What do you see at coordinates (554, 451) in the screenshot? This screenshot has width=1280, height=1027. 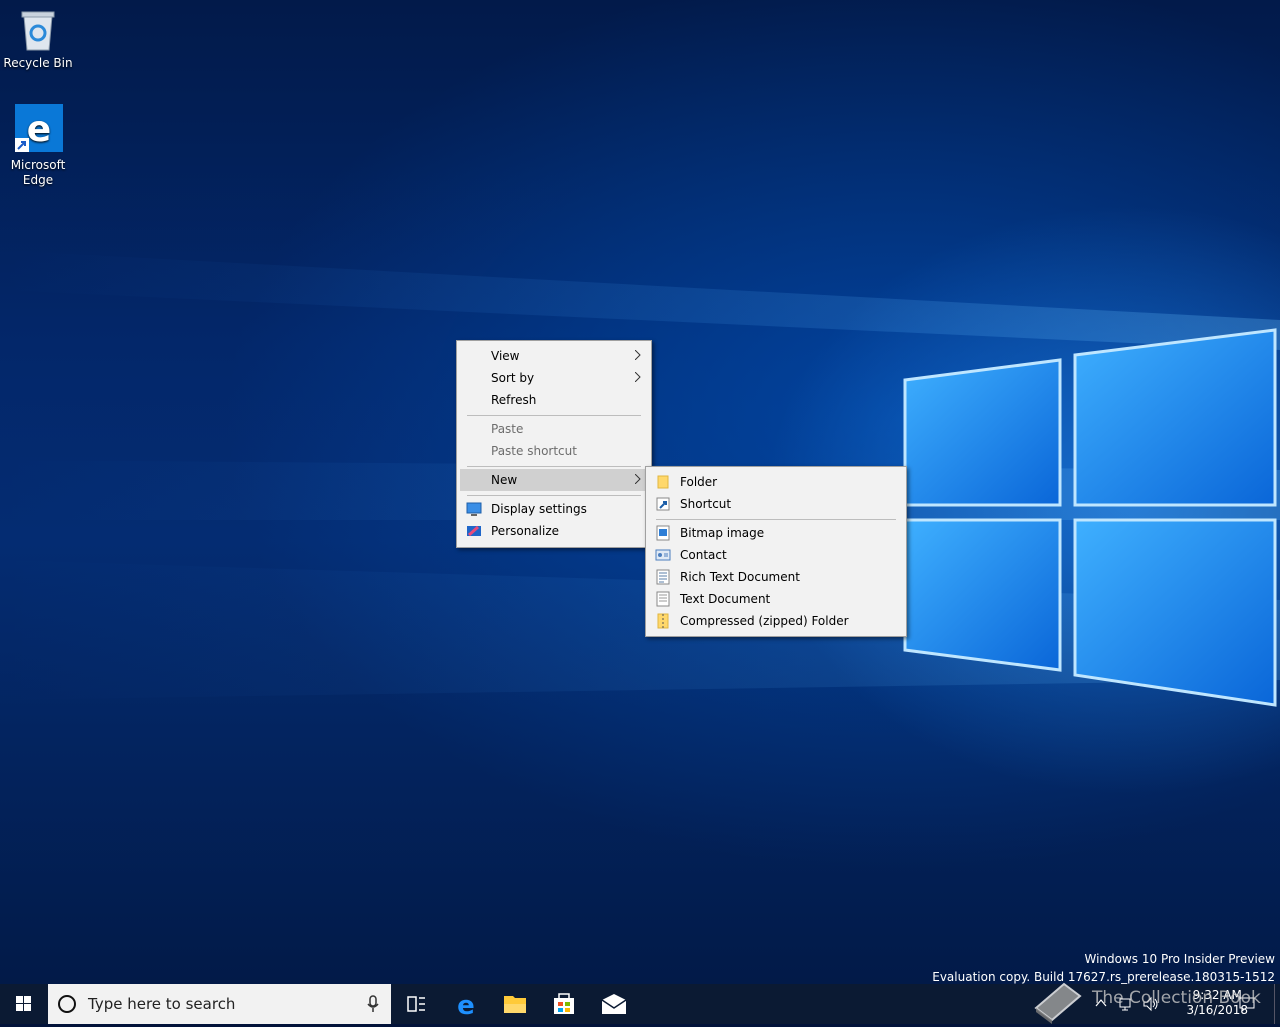 I see `menu-item-paste-shortcut: Paste shortcut` at bounding box center [554, 451].